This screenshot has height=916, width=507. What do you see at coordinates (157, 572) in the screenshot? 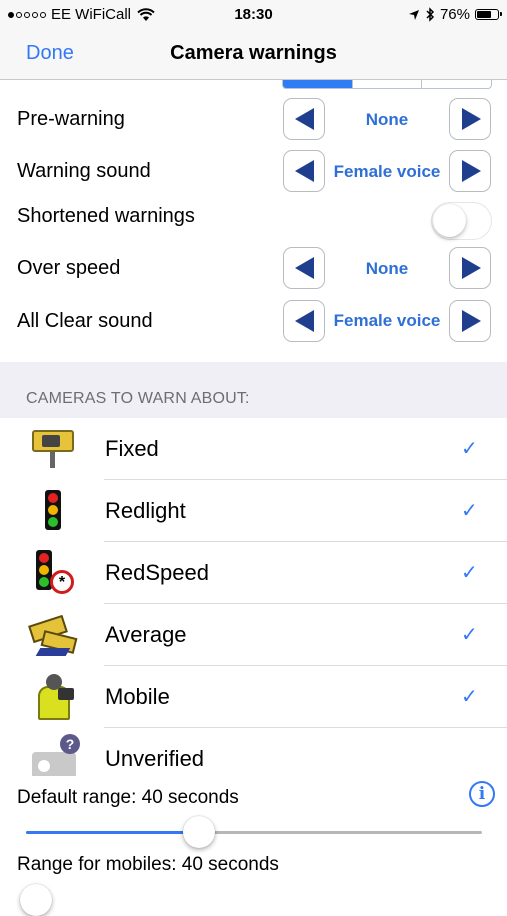
I see `camera-label: RedSpeed` at bounding box center [157, 572].